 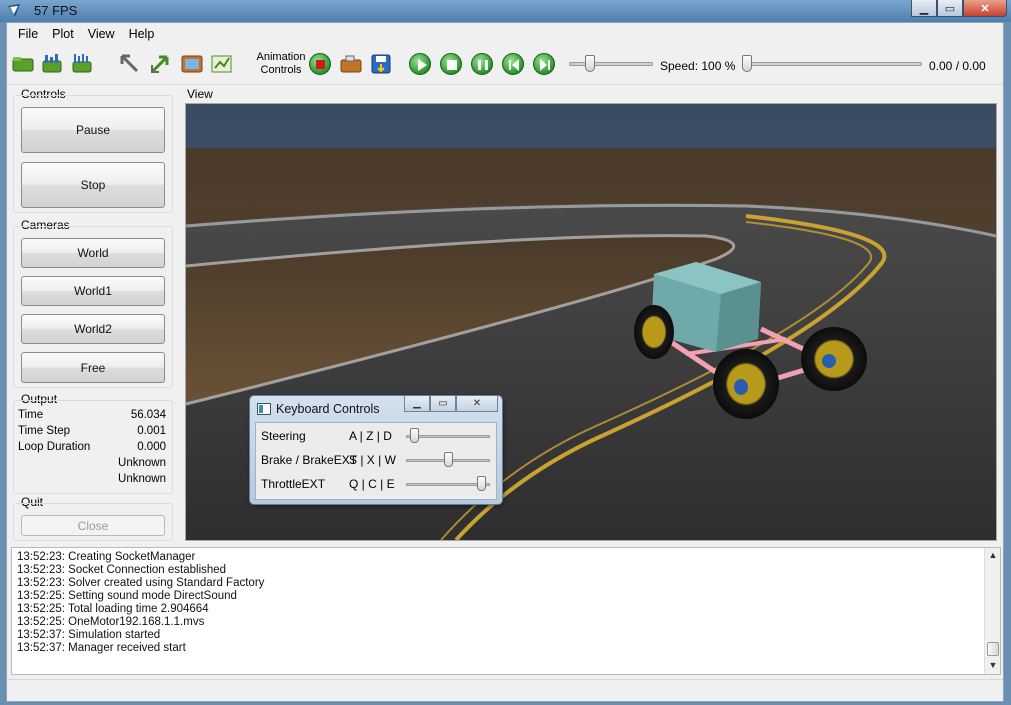 What do you see at coordinates (351, 64) in the screenshot?
I see `camera-export-icon` at bounding box center [351, 64].